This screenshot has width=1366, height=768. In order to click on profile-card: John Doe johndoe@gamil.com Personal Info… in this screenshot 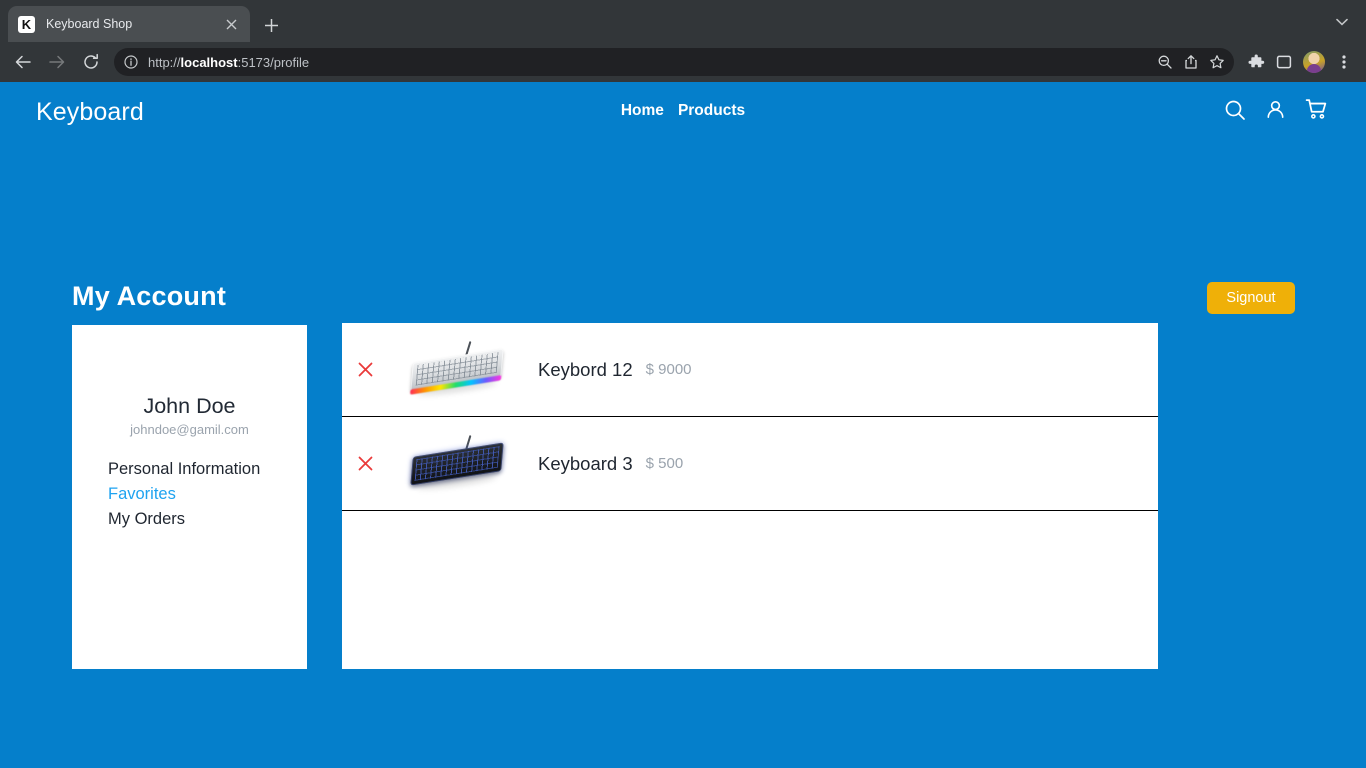, I will do `click(189, 497)`.